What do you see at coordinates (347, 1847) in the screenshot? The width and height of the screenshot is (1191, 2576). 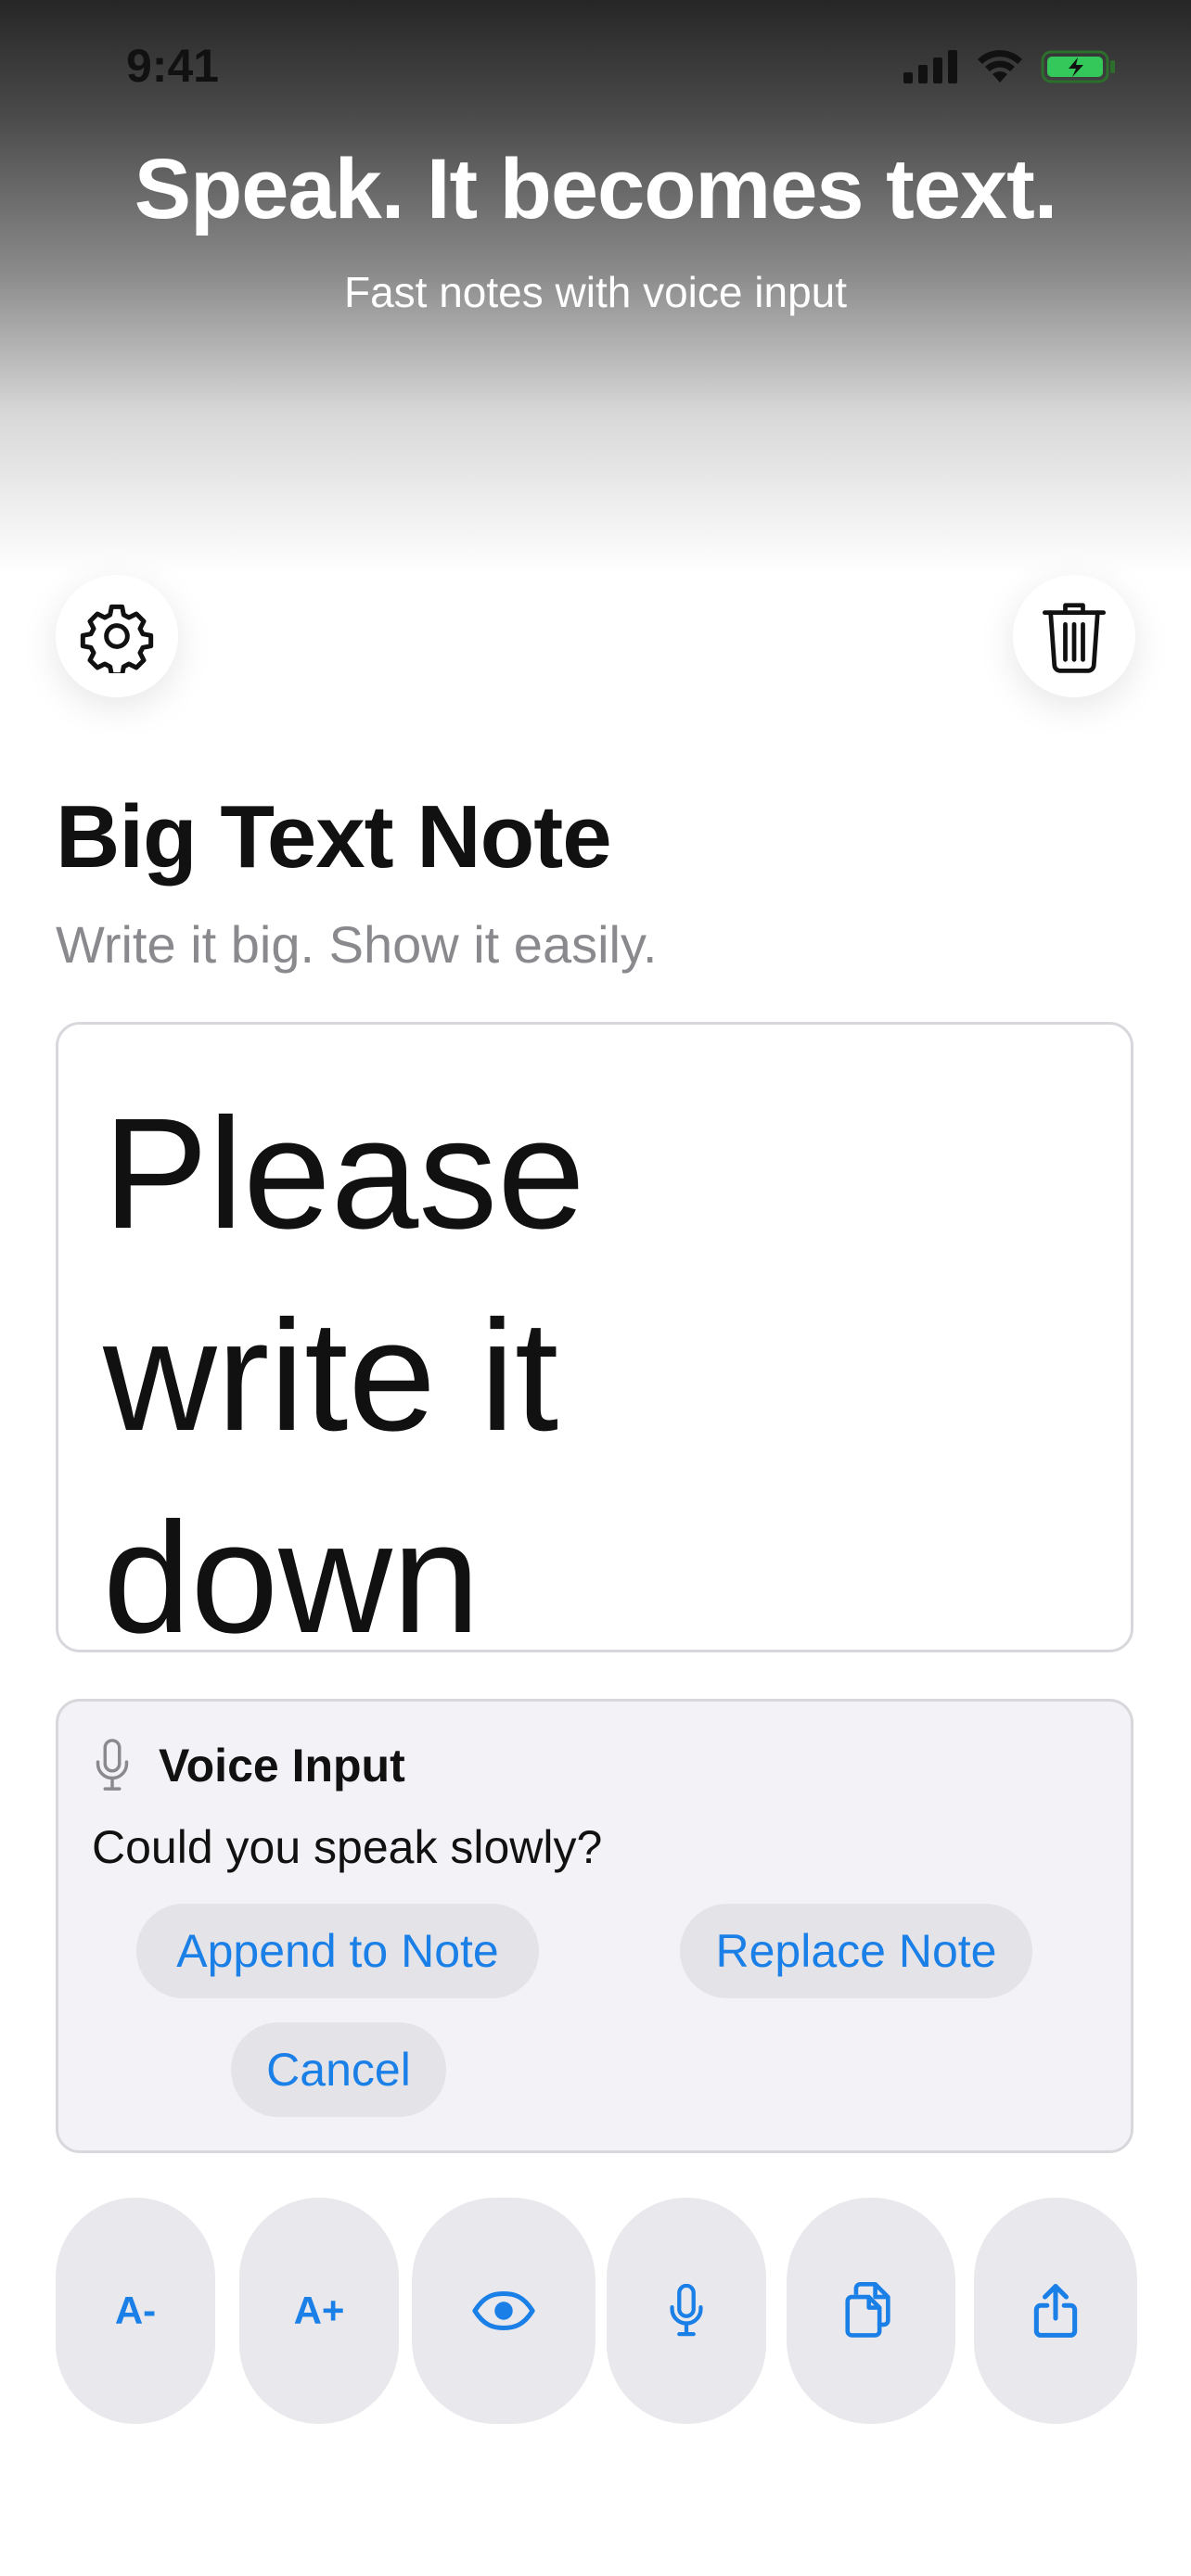 I see `voice-transcript: Could you speak slowly?` at bounding box center [347, 1847].